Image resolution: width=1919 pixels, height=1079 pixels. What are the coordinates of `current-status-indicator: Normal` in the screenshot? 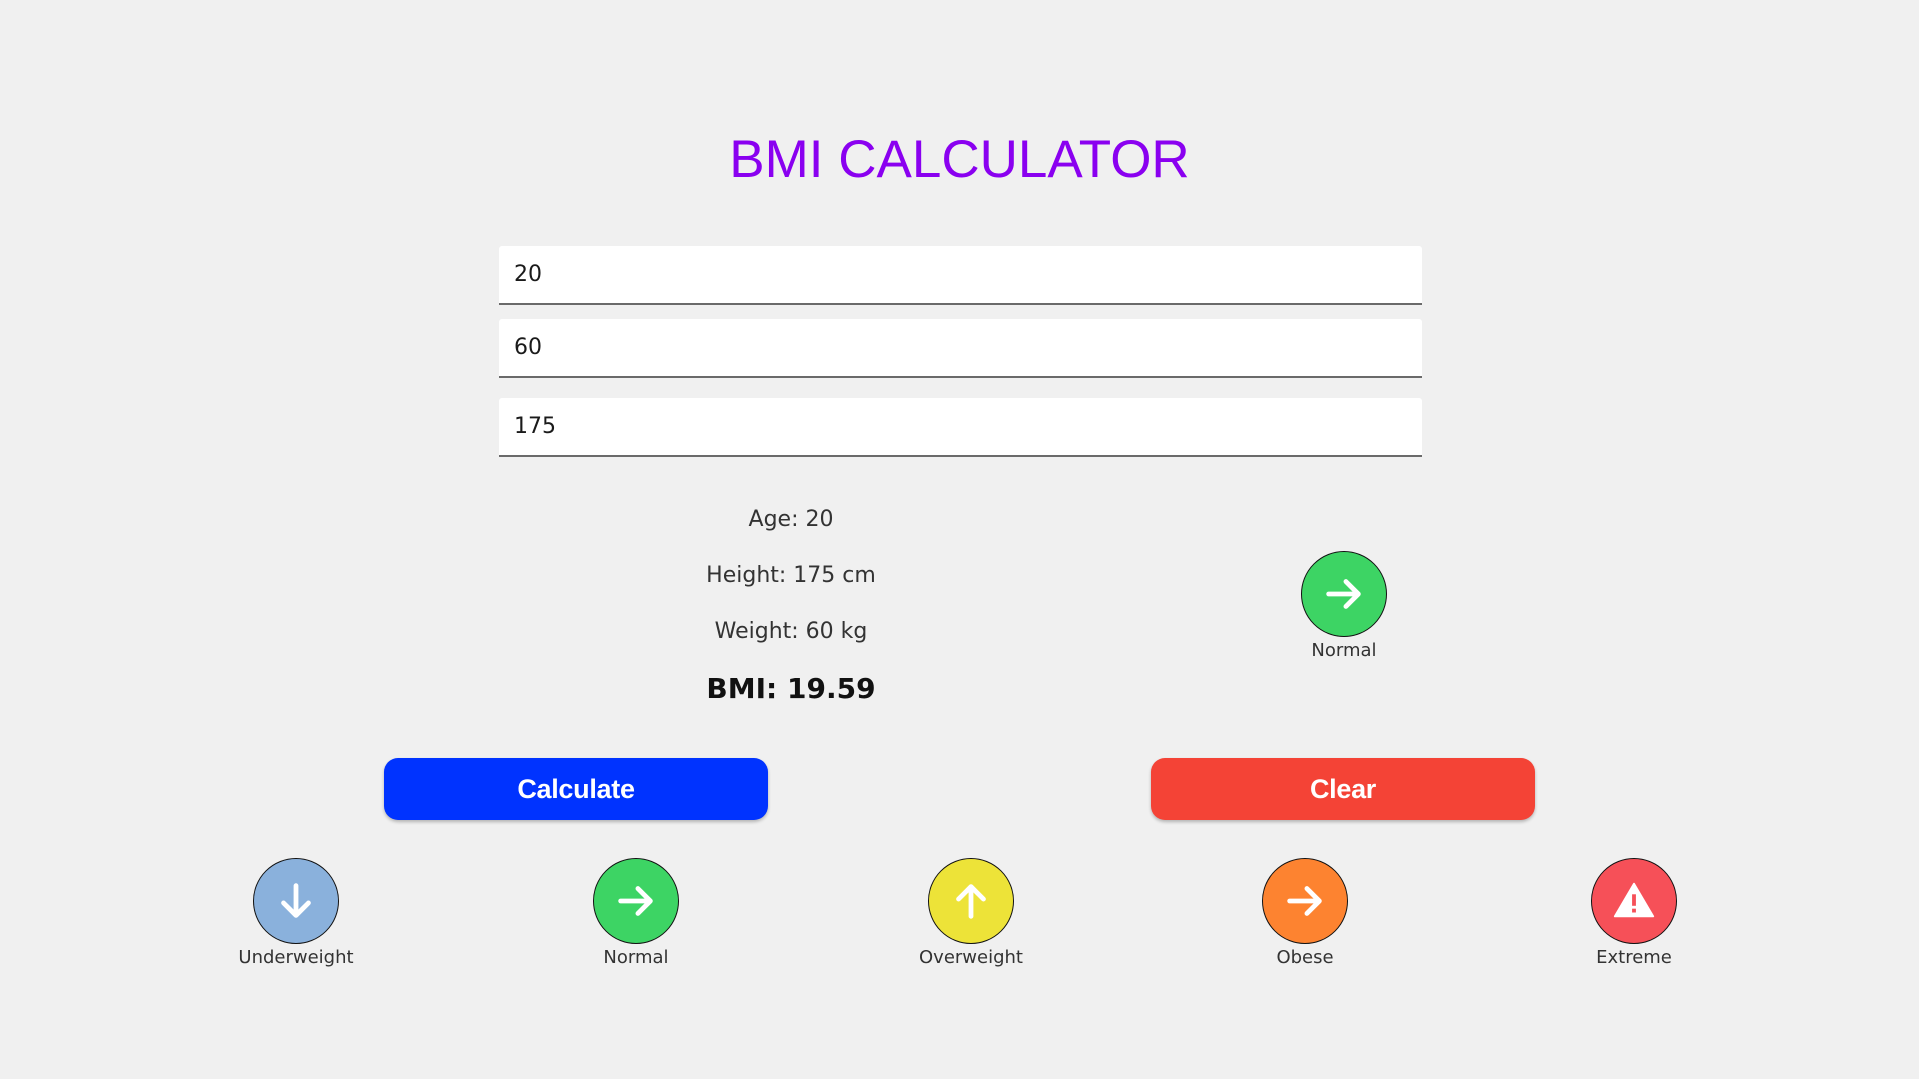 It's located at (1344, 606).